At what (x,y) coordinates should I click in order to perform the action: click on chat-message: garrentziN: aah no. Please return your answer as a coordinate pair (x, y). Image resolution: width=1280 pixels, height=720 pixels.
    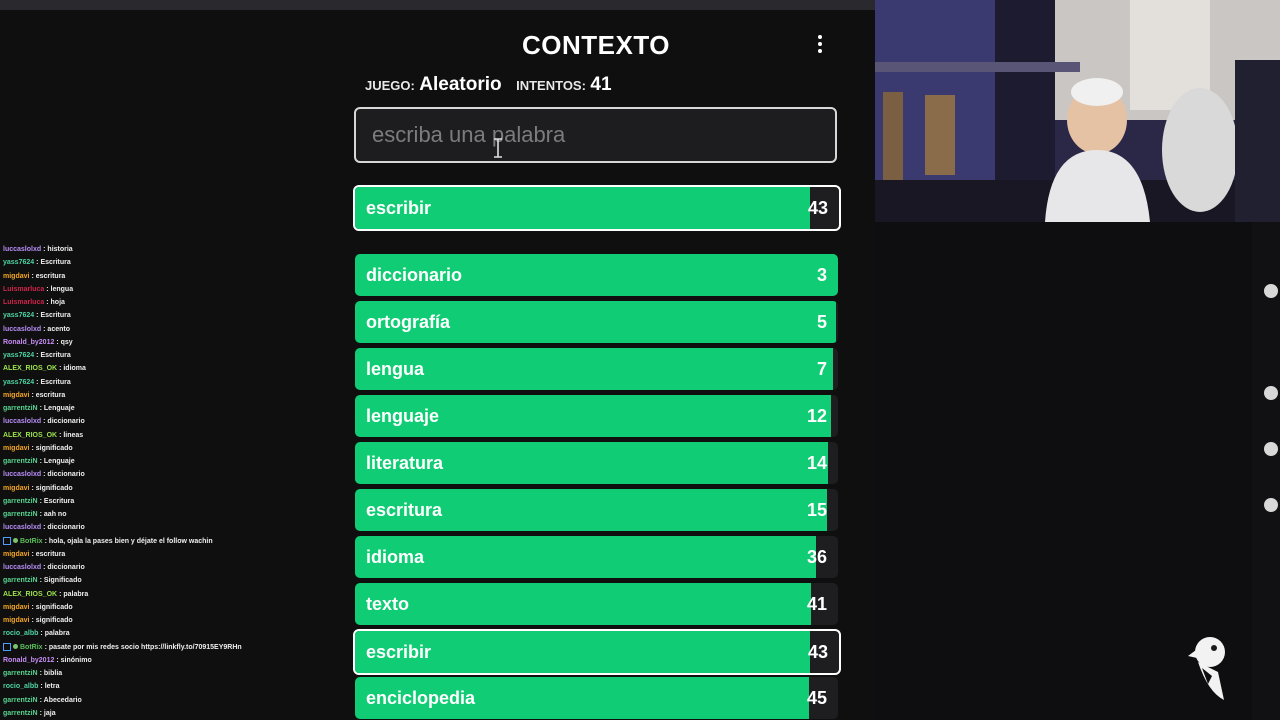
    Looking at the image, I should click on (153, 514).